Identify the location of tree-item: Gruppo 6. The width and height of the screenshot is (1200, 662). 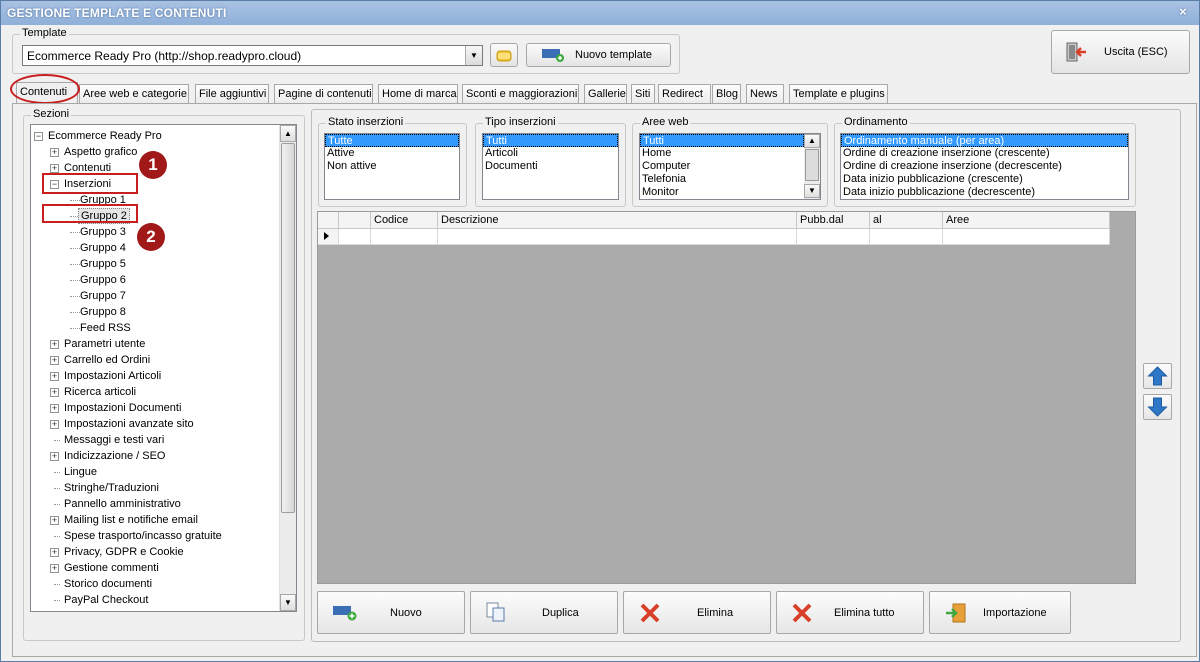
(155, 280).